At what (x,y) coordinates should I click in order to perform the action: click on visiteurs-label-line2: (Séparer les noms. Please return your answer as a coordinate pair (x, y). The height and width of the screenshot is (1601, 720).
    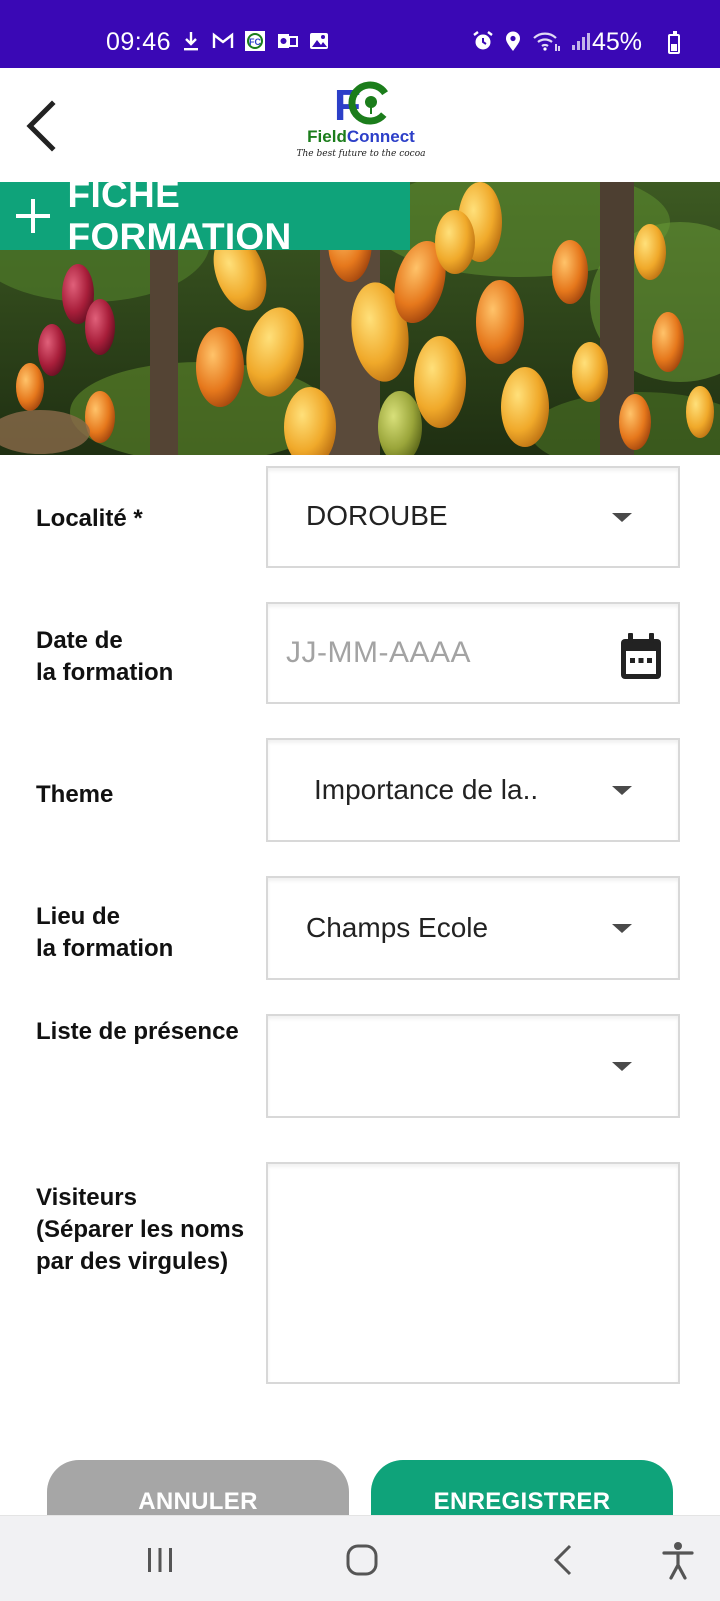
    Looking at the image, I should click on (140, 1229).